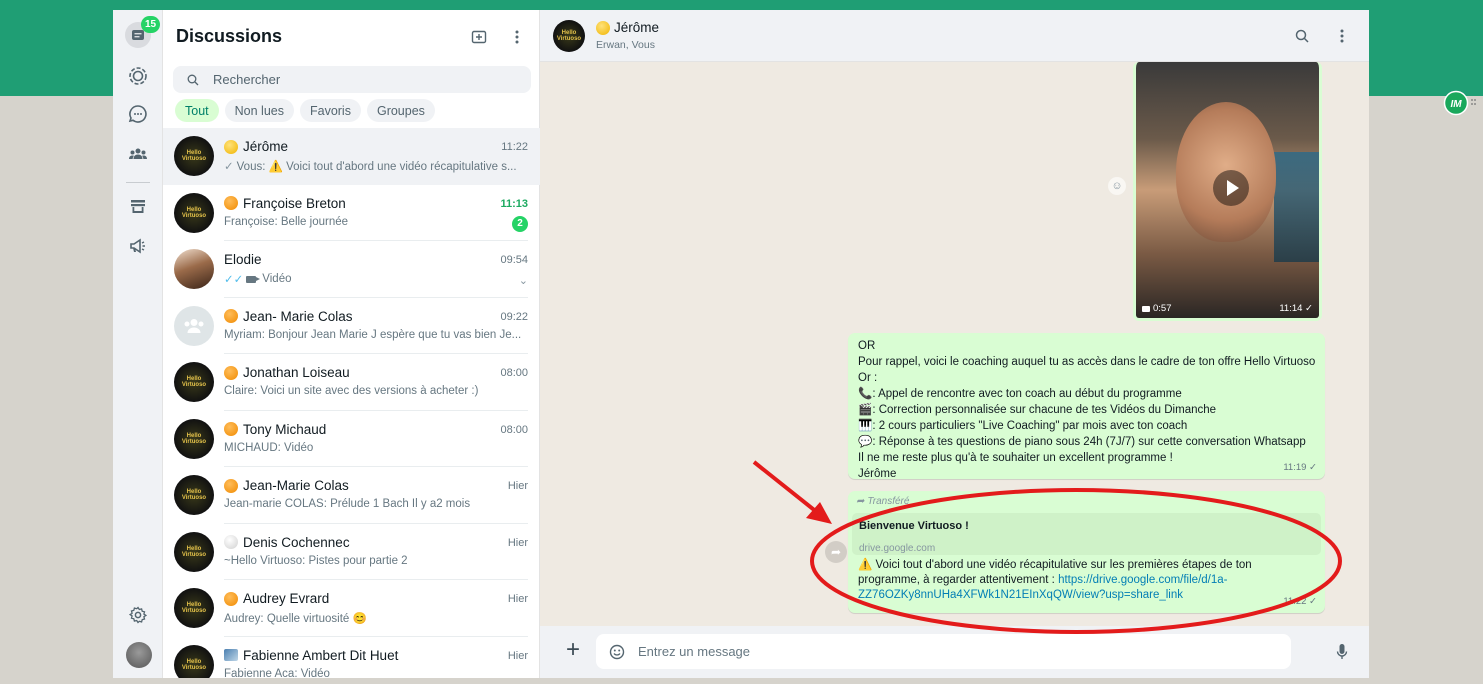 The width and height of the screenshot is (1483, 684). Describe the element at coordinates (1231, 188) in the screenshot. I see `play-icon` at that location.